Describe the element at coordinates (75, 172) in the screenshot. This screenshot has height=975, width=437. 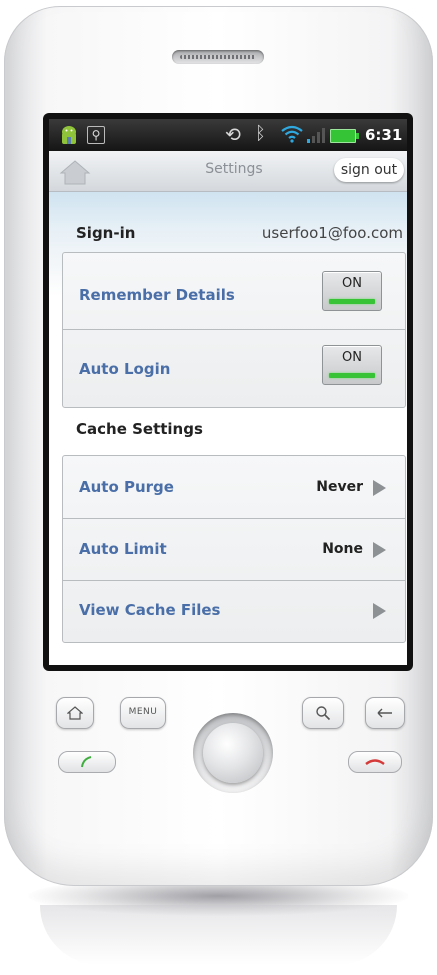
I see `home-icon` at that location.